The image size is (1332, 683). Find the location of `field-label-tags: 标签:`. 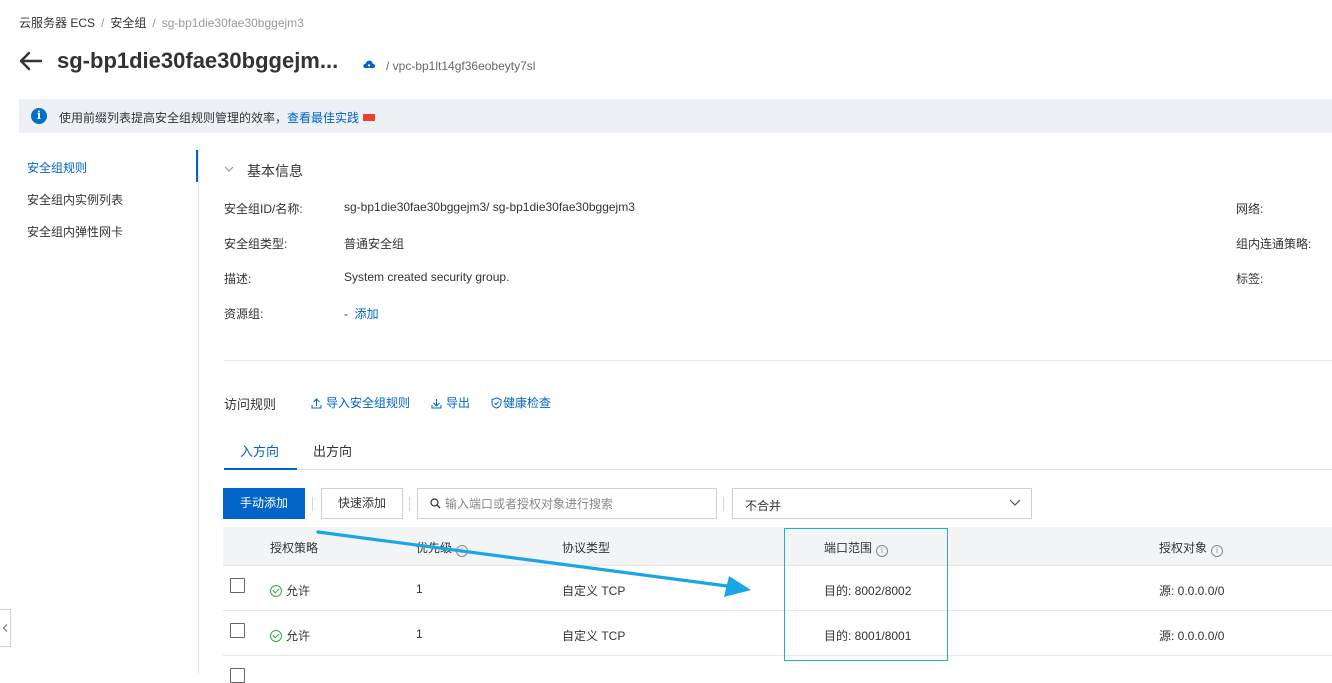

field-label-tags: 标签: is located at coordinates (1250, 279).